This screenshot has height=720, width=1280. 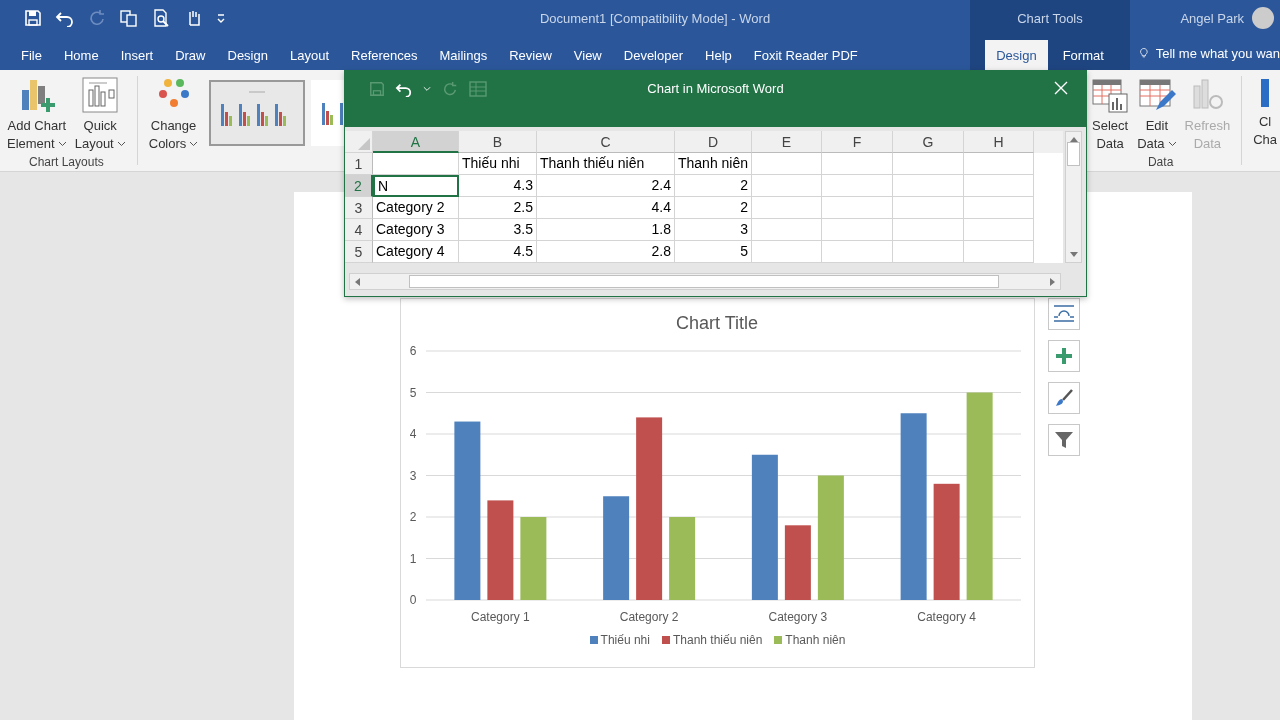 I want to click on ribbon-button: Quick Layout, so click(x=100, y=114).